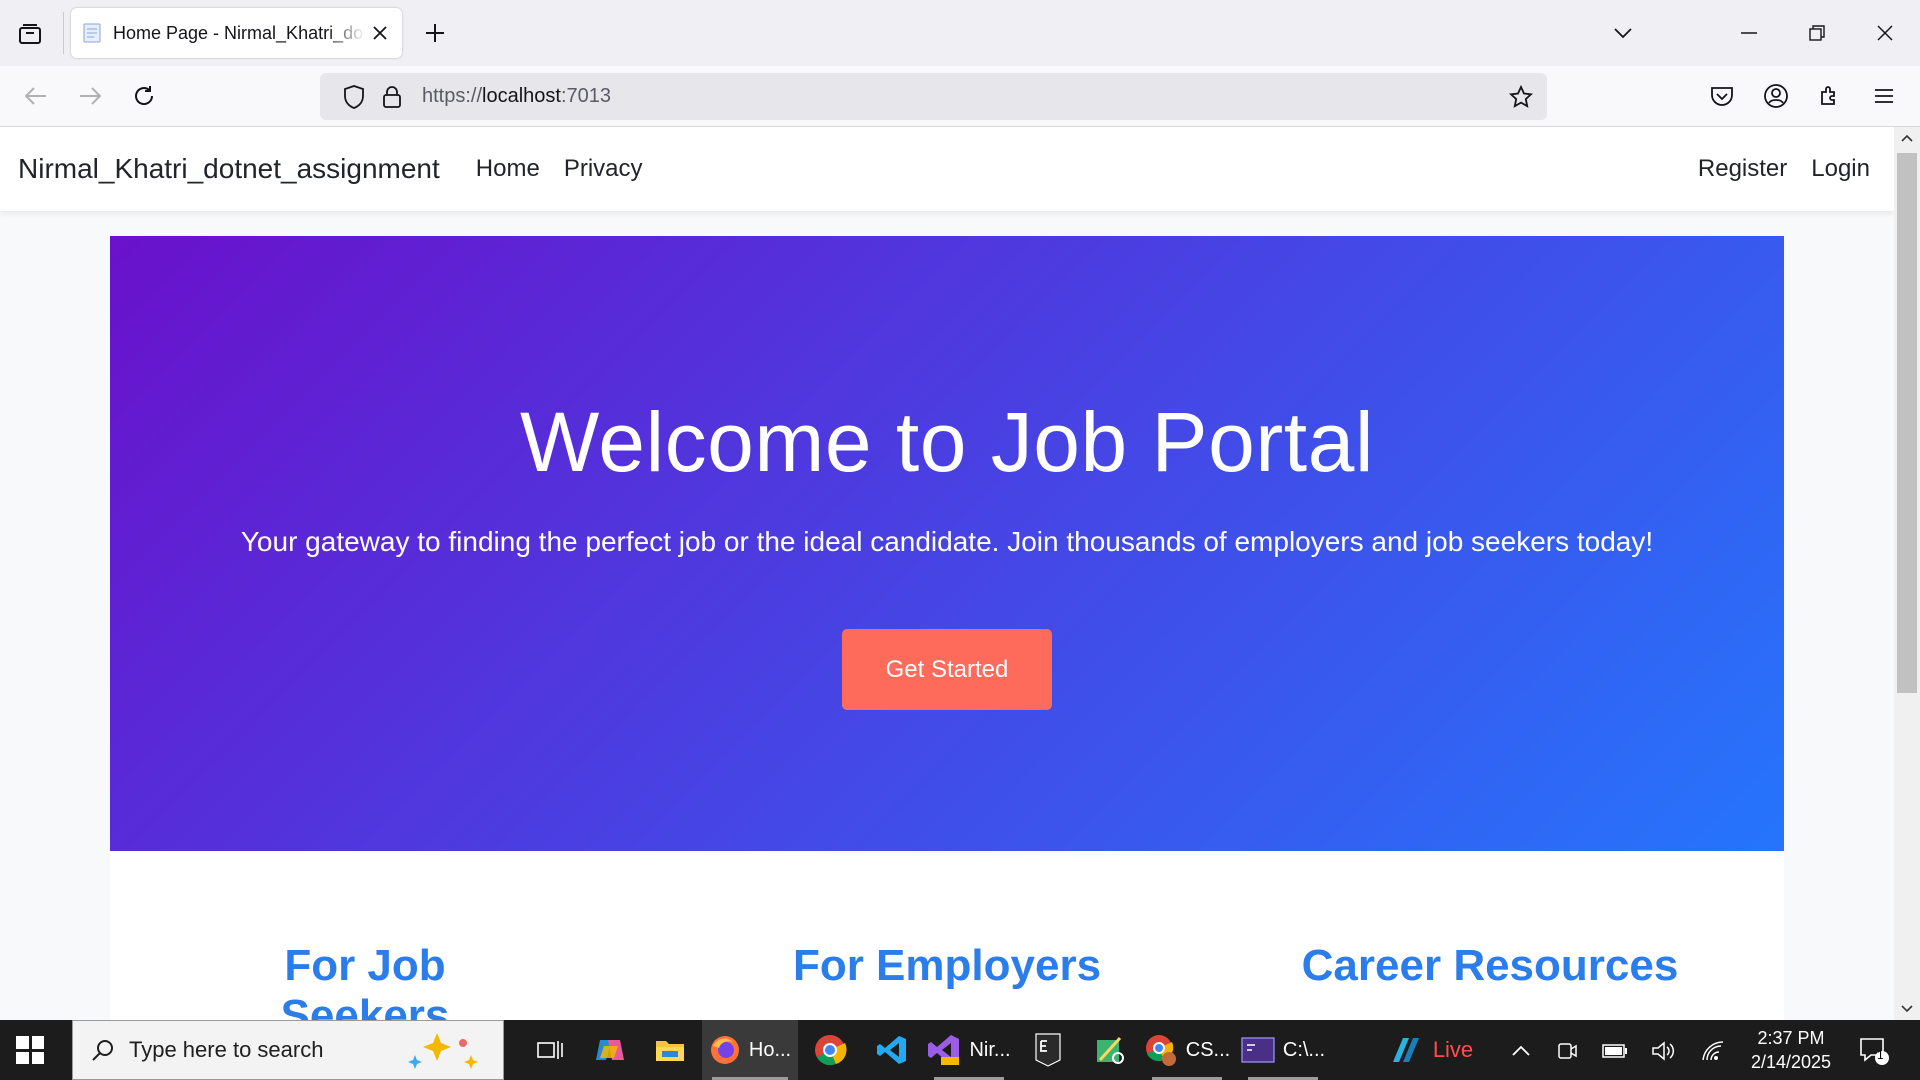  I want to click on feature-career-resources-title: Career Resources, so click(1490, 965).